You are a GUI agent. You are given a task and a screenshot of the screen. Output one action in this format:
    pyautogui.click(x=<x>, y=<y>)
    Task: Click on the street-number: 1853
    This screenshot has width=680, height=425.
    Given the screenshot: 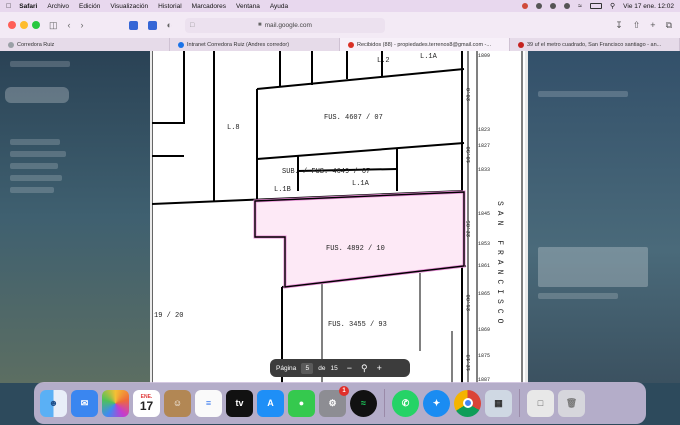 What is the action you would take?
    pyautogui.click(x=484, y=244)
    